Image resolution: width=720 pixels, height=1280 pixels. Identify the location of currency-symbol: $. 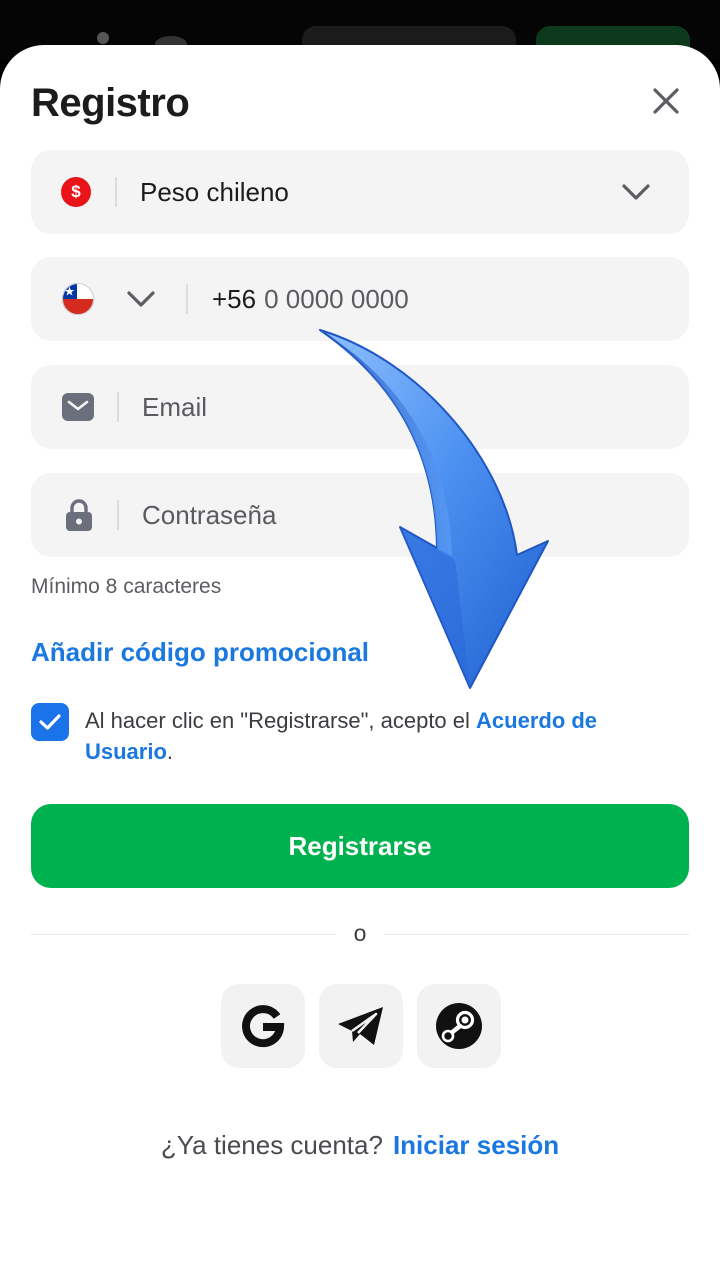
(76, 191).